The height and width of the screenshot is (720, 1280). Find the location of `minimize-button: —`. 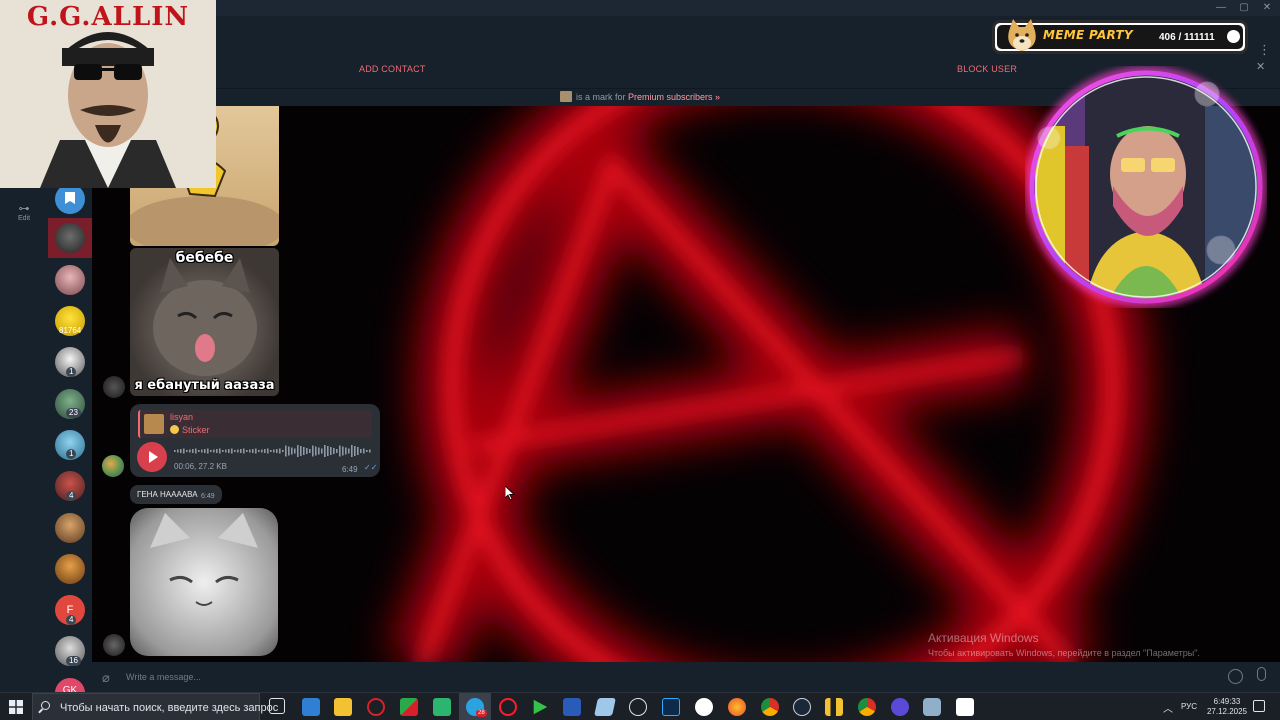

minimize-button: — is located at coordinates (1221, 8).